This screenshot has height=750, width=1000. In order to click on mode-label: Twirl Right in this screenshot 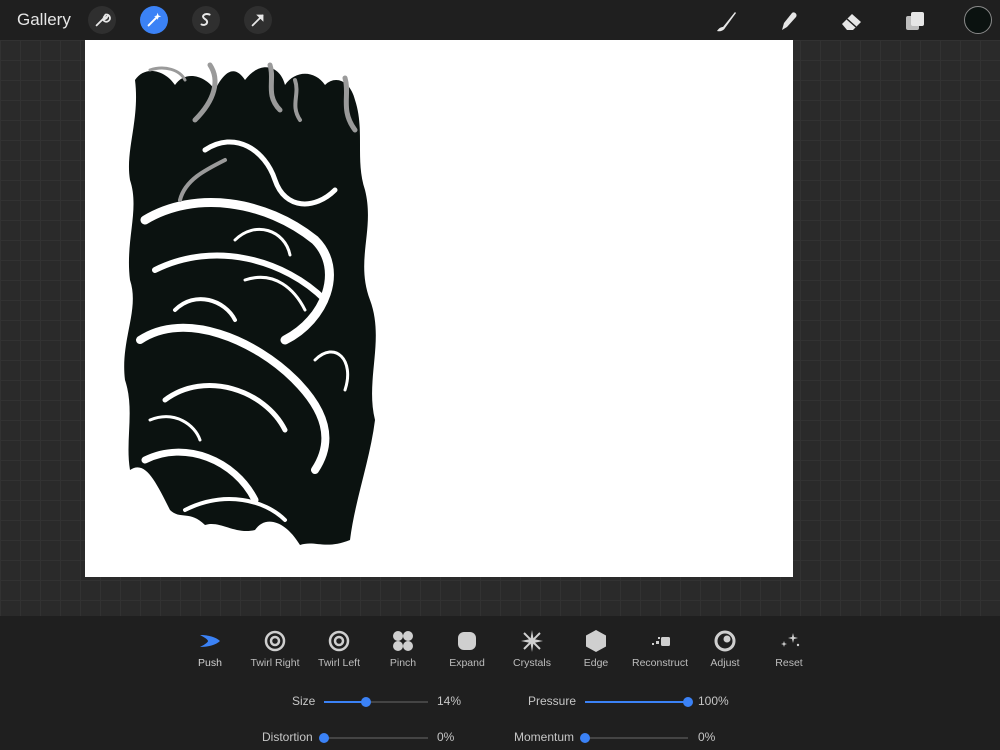, I will do `click(275, 663)`.